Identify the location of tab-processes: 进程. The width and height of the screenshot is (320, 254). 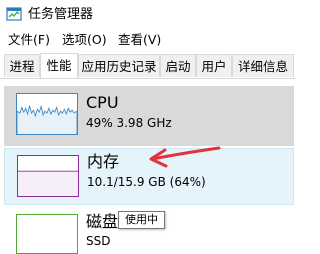
(22, 65).